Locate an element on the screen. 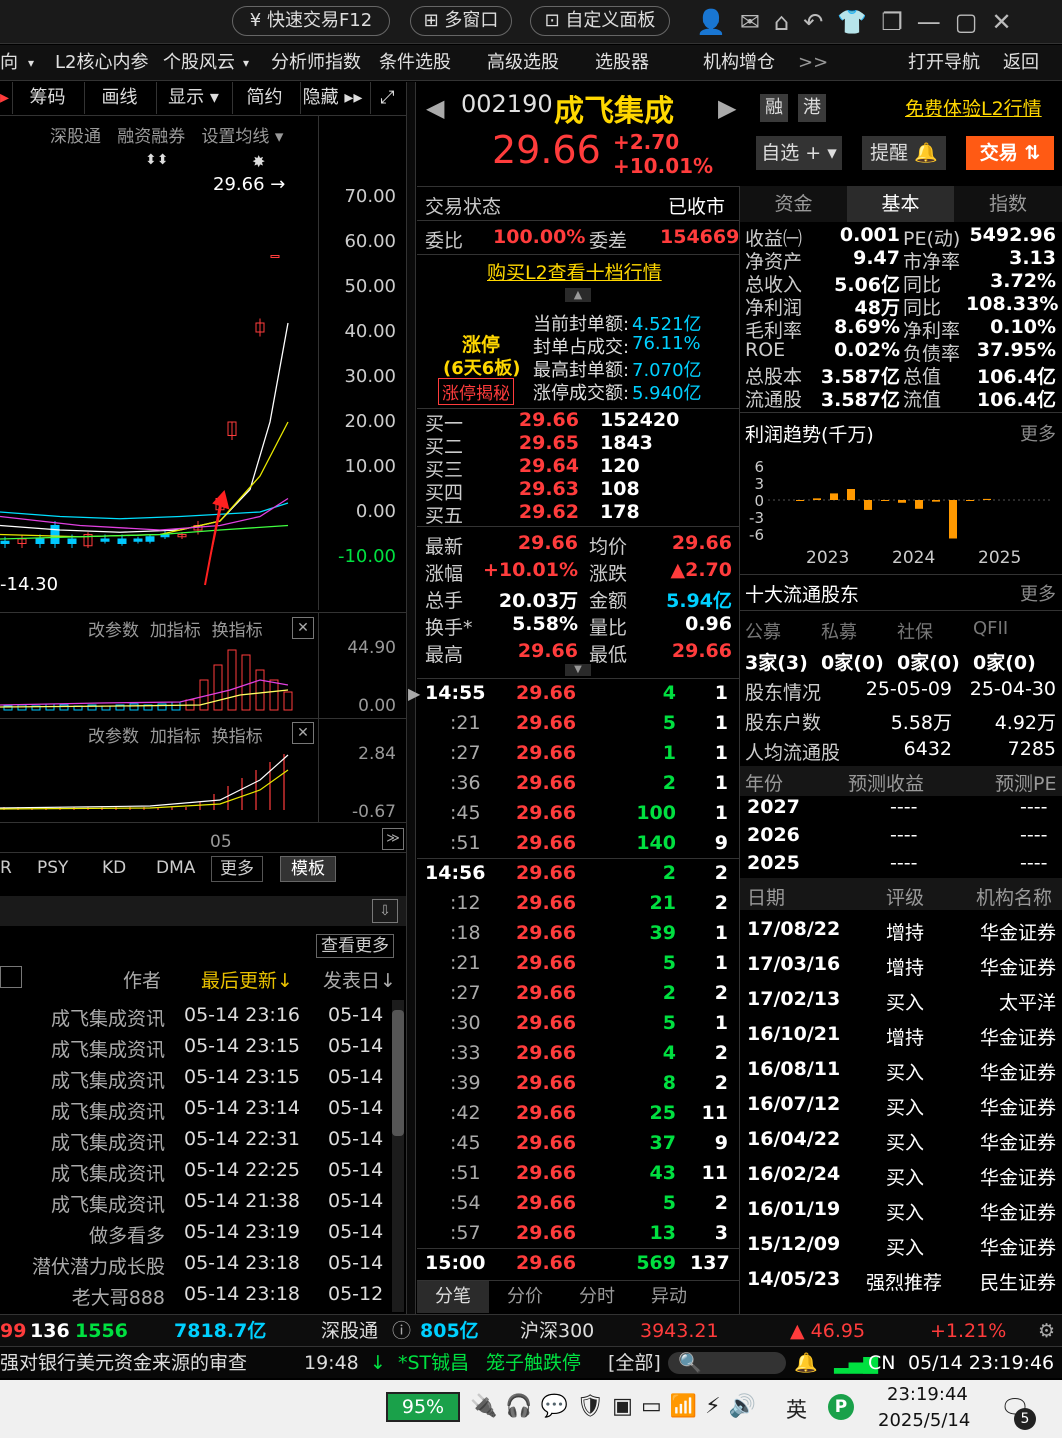  restore-icon: ❐ is located at coordinates (899, 22).